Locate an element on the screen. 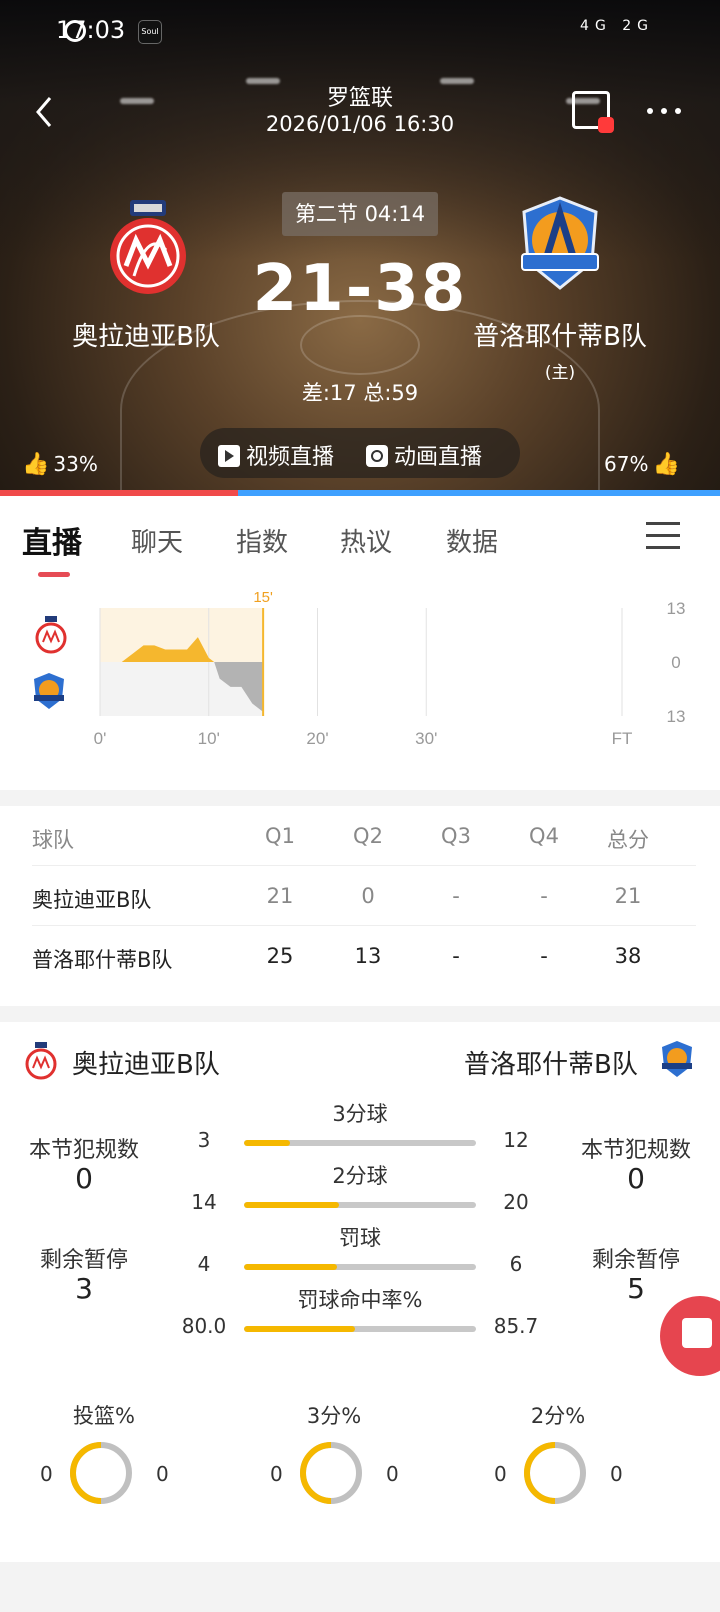  home-fouls-label: 本节犯规数 is located at coordinates (83, 1150).